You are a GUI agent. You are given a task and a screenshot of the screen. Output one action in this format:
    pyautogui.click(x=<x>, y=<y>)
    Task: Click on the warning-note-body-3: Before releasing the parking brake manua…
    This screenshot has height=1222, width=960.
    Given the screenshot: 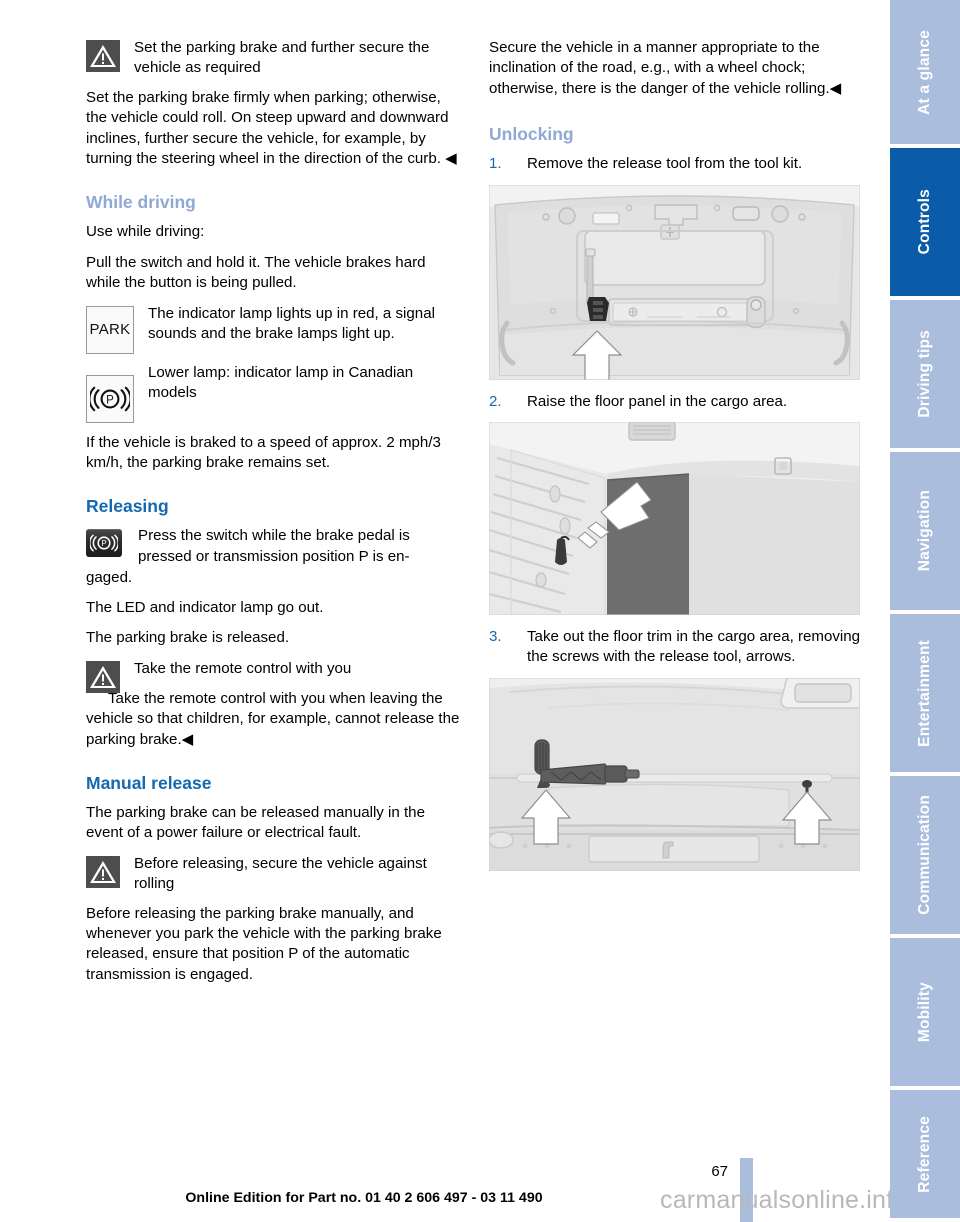 What is the action you would take?
    pyautogui.click(x=264, y=943)
    